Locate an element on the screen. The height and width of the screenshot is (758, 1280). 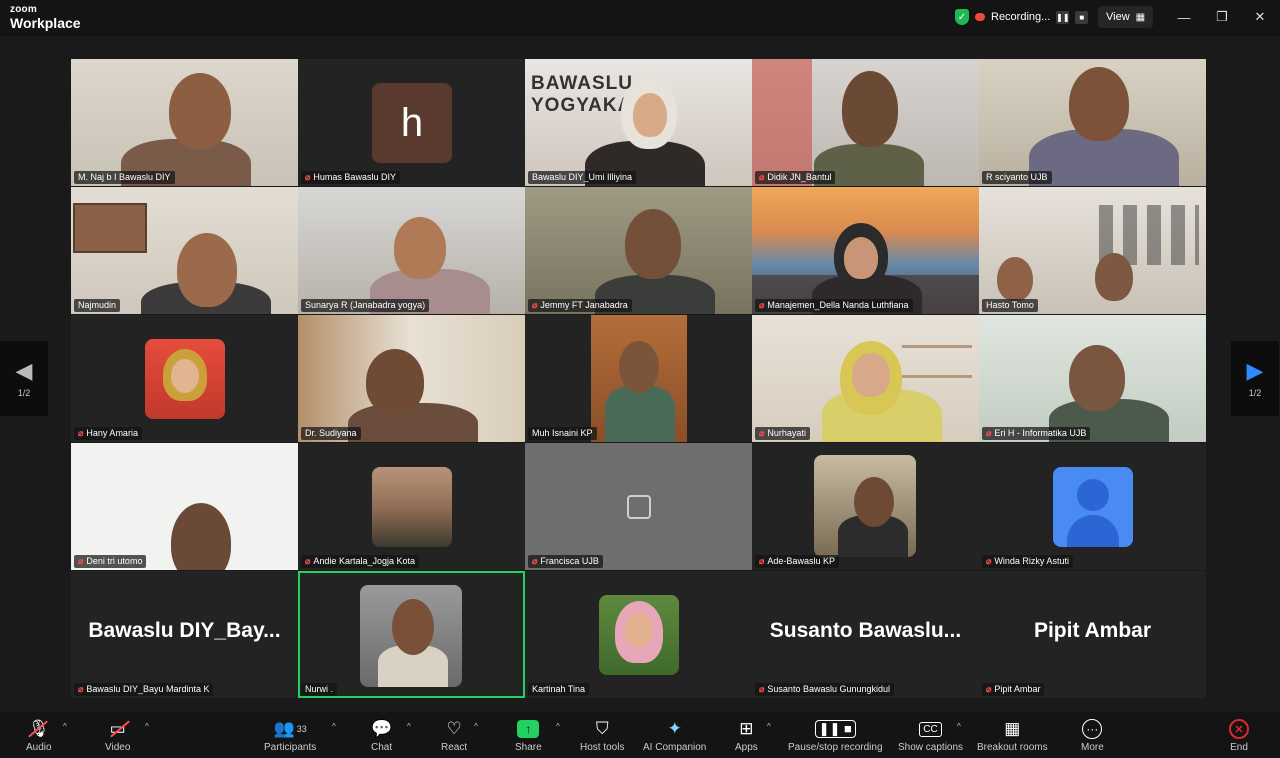
logo-line1: zoom is located at coordinates (23, 9).